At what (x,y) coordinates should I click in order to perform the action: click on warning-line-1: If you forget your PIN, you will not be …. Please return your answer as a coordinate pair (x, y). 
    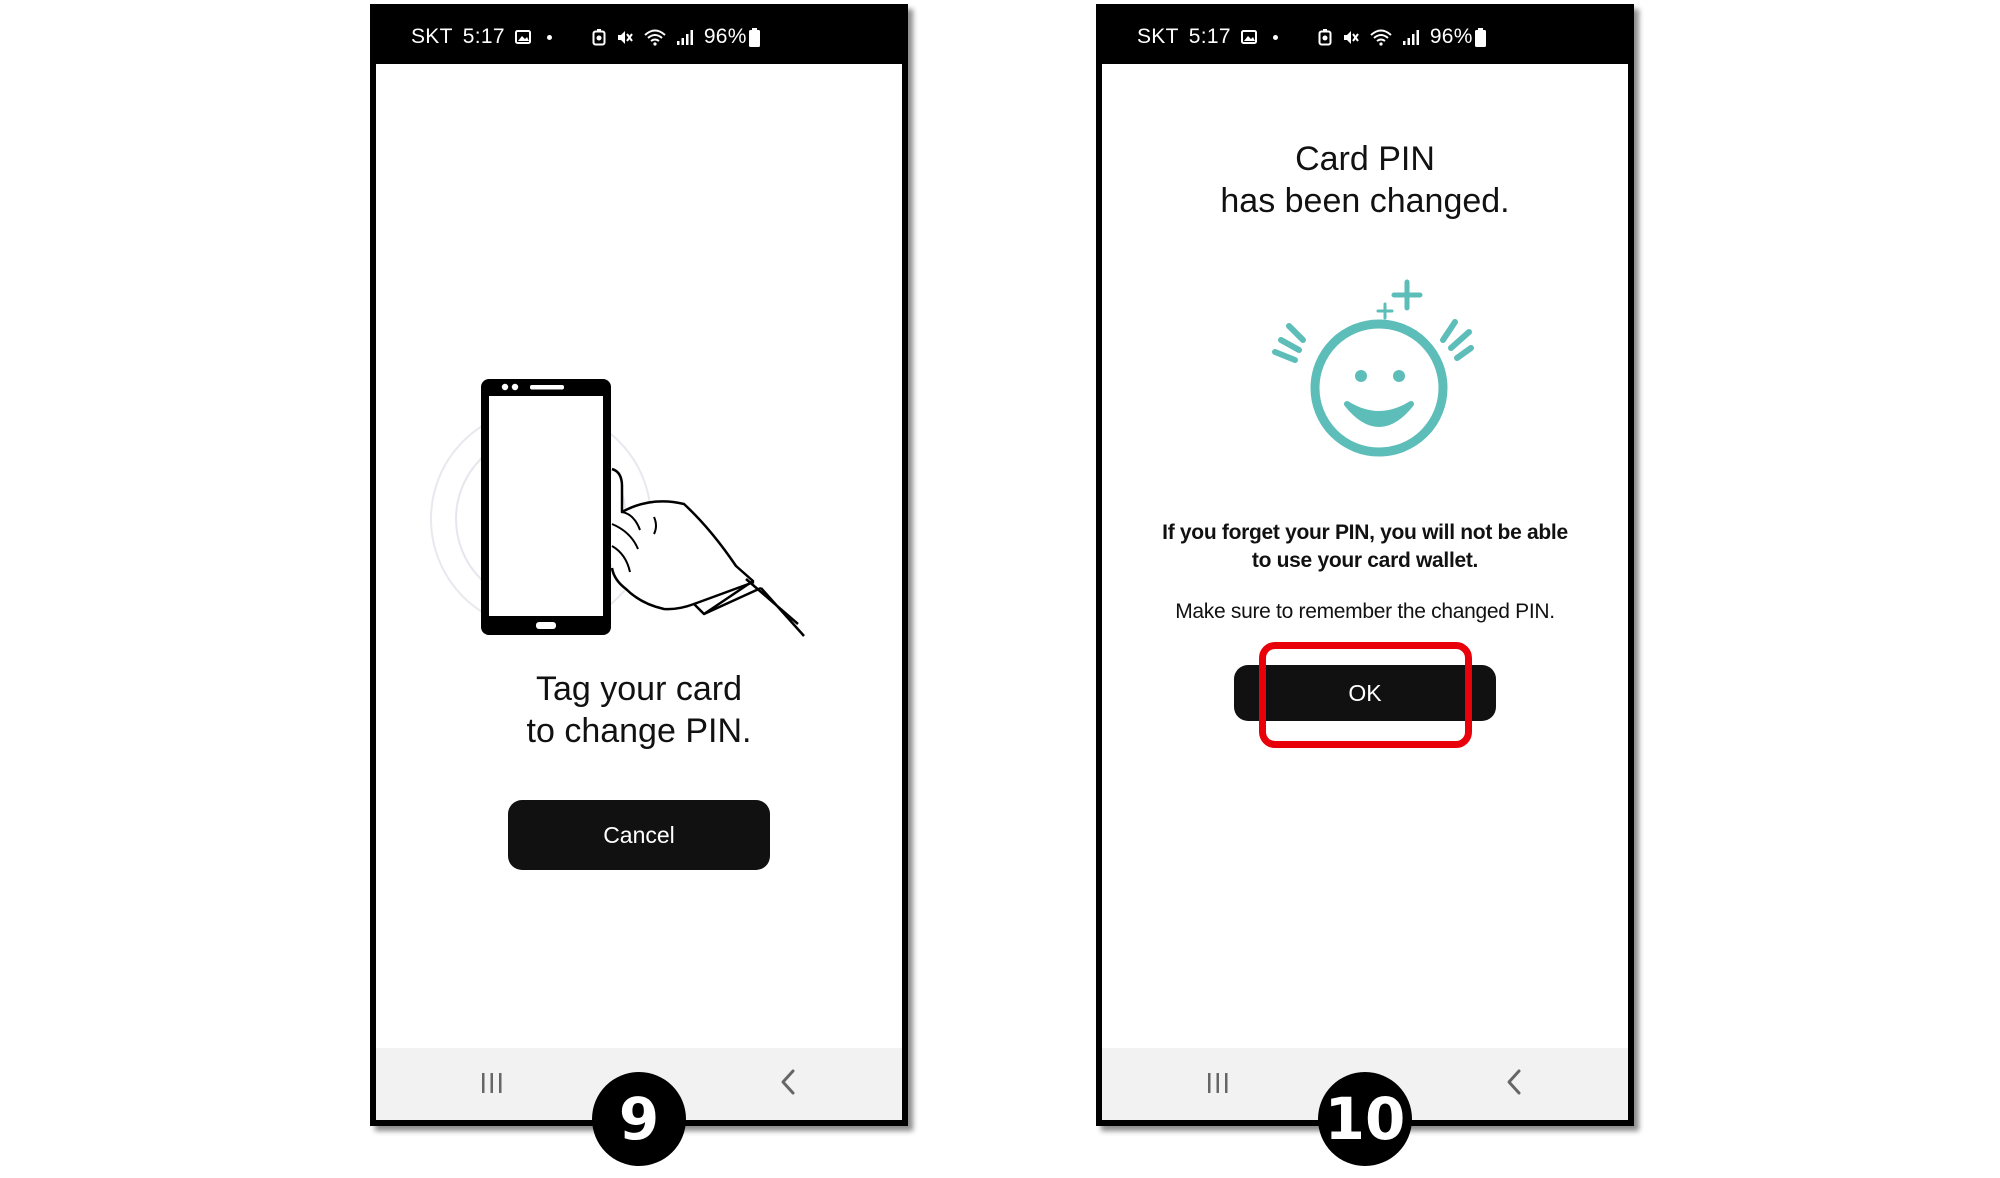
    Looking at the image, I should click on (1365, 532).